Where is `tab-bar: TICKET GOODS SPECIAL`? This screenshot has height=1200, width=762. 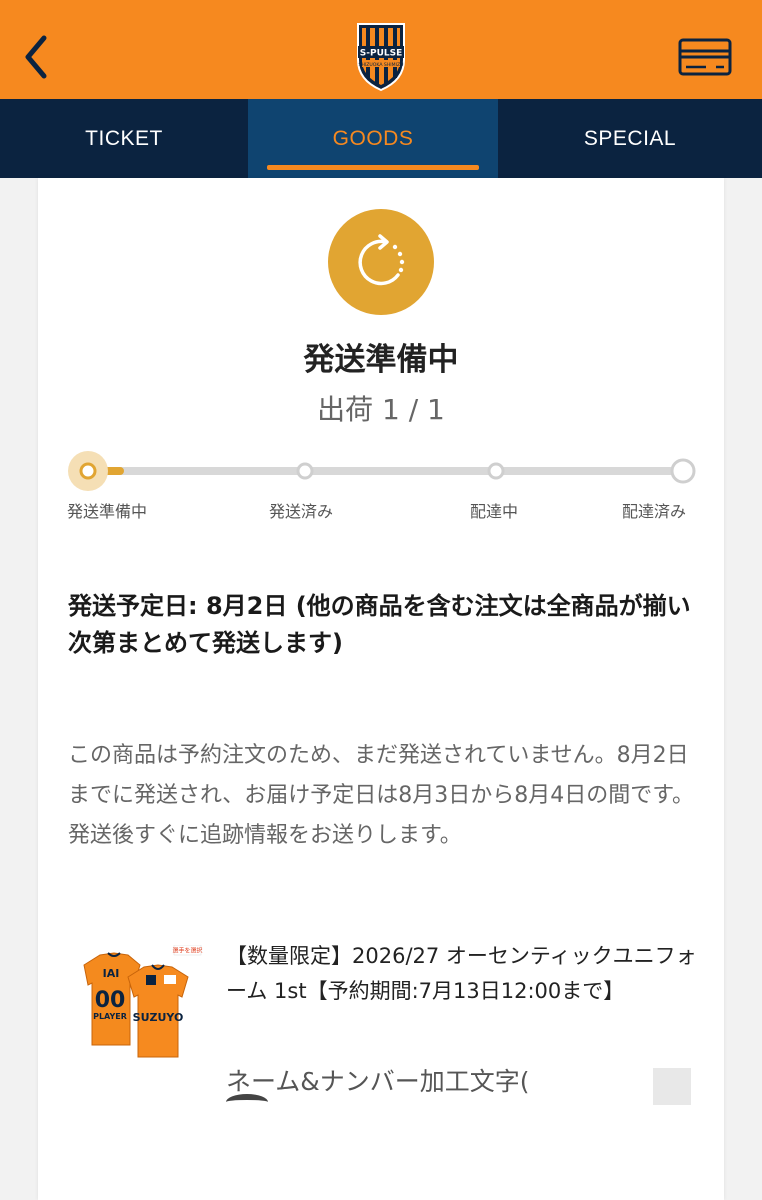
tab-bar: TICKET GOODS SPECIAL is located at coordinates (381, 138).